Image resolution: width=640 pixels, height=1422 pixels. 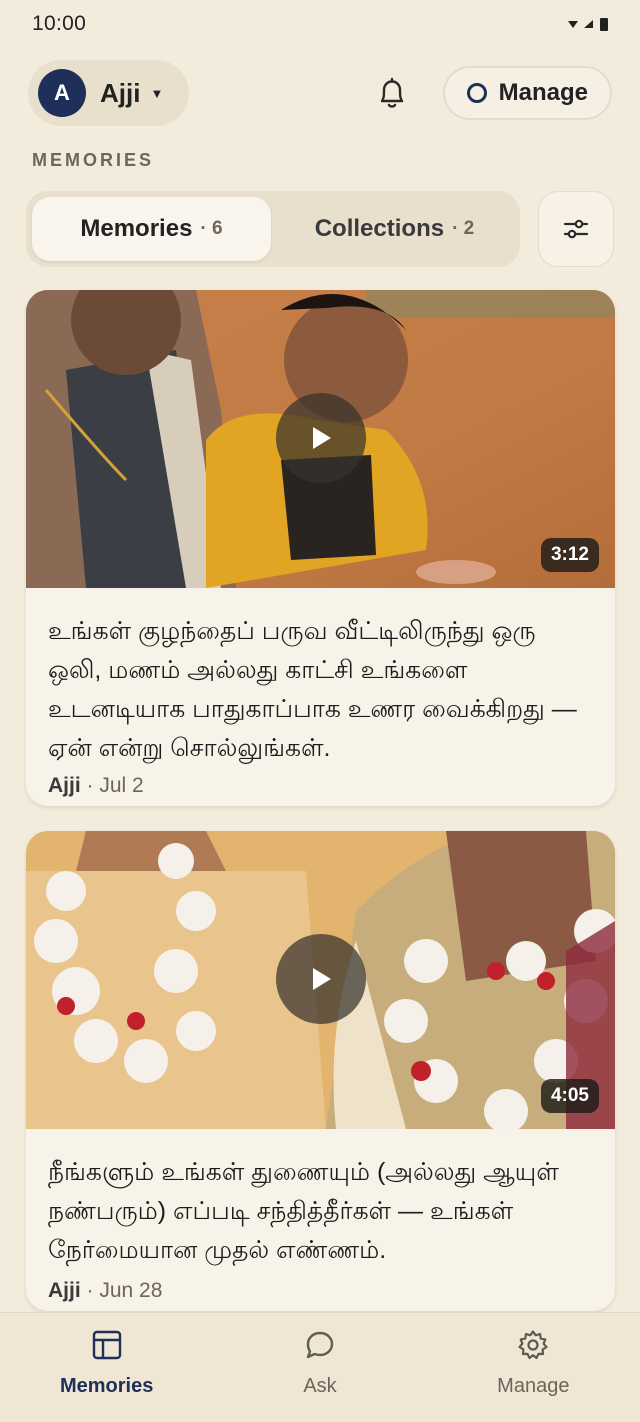 I want to click on tab-label: Memories, so click(x=136, y=228).